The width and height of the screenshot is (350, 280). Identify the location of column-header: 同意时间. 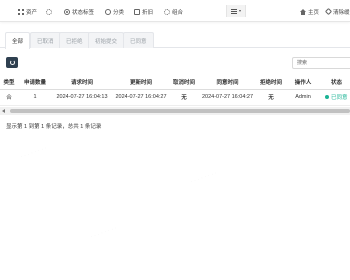
(227, 82).